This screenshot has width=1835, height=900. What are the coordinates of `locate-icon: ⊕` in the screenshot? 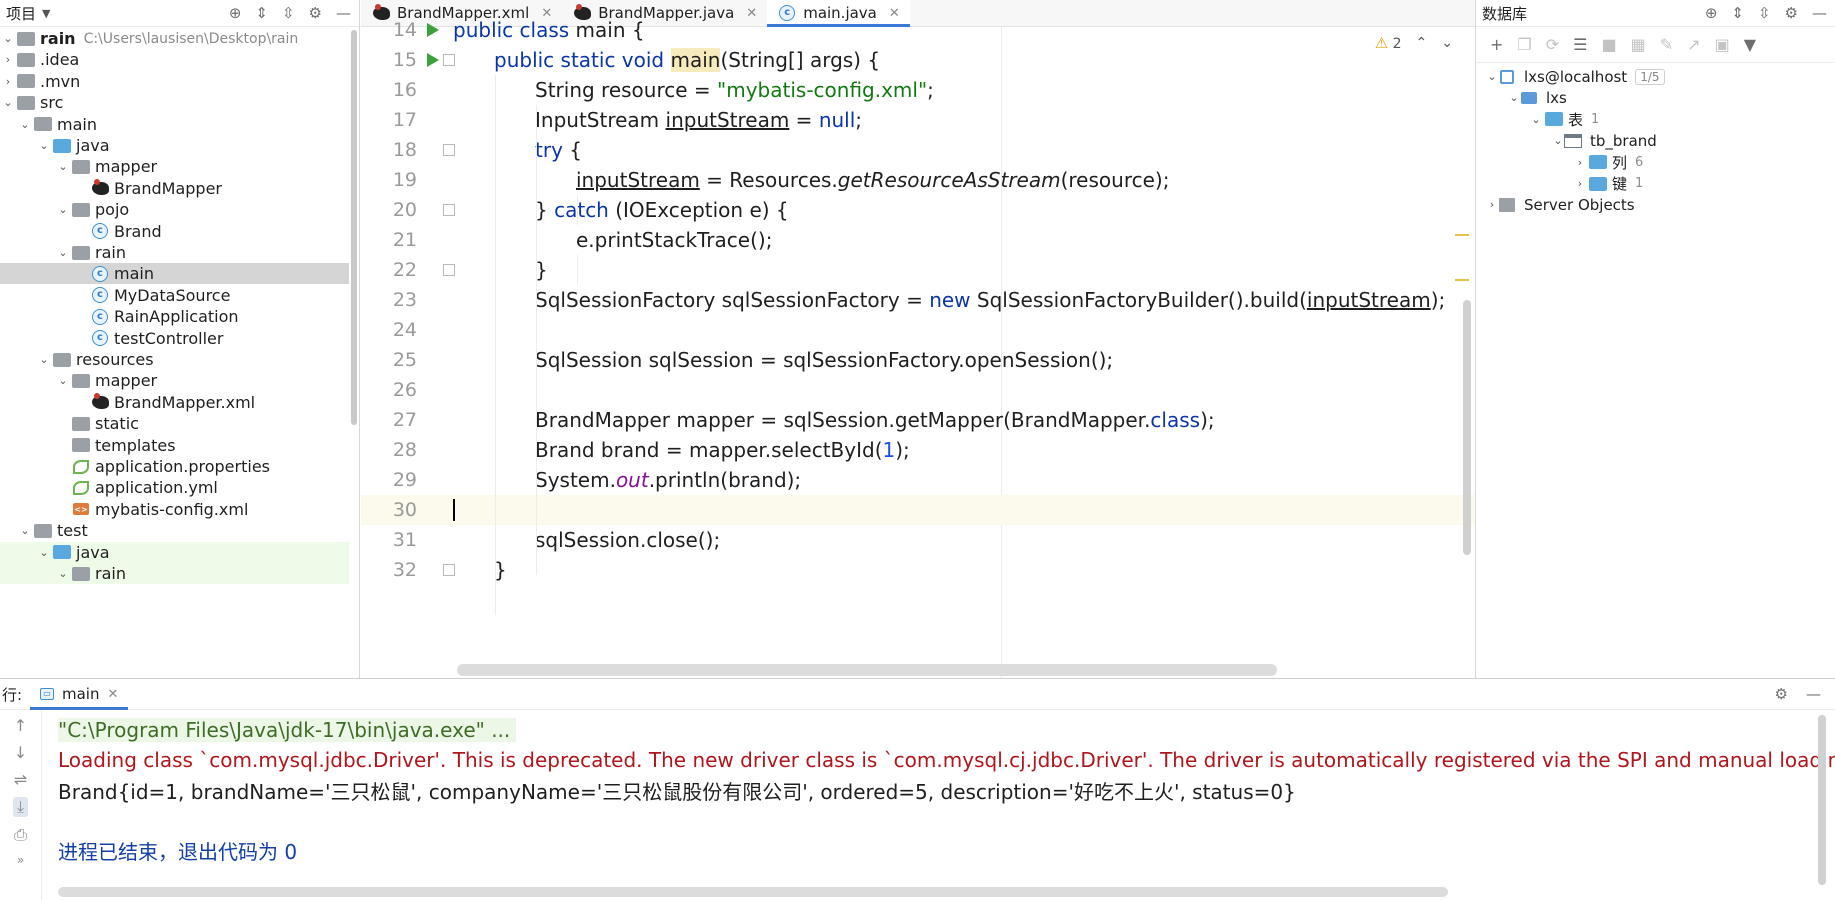 It's located at (1711, 13).